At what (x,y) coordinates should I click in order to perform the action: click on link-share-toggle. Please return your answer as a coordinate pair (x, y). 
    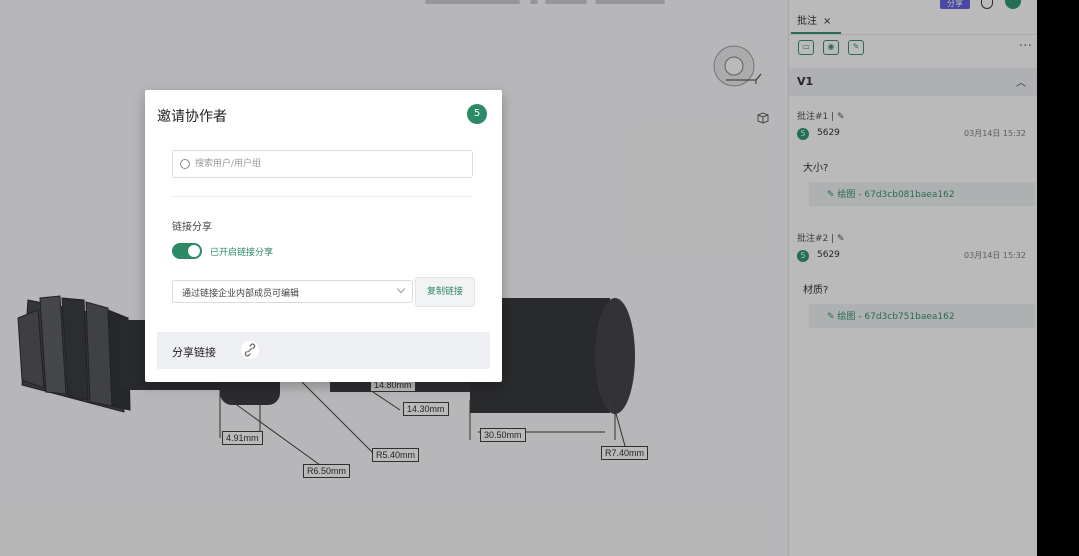
    Looking at the image, I should click on (187, 251).